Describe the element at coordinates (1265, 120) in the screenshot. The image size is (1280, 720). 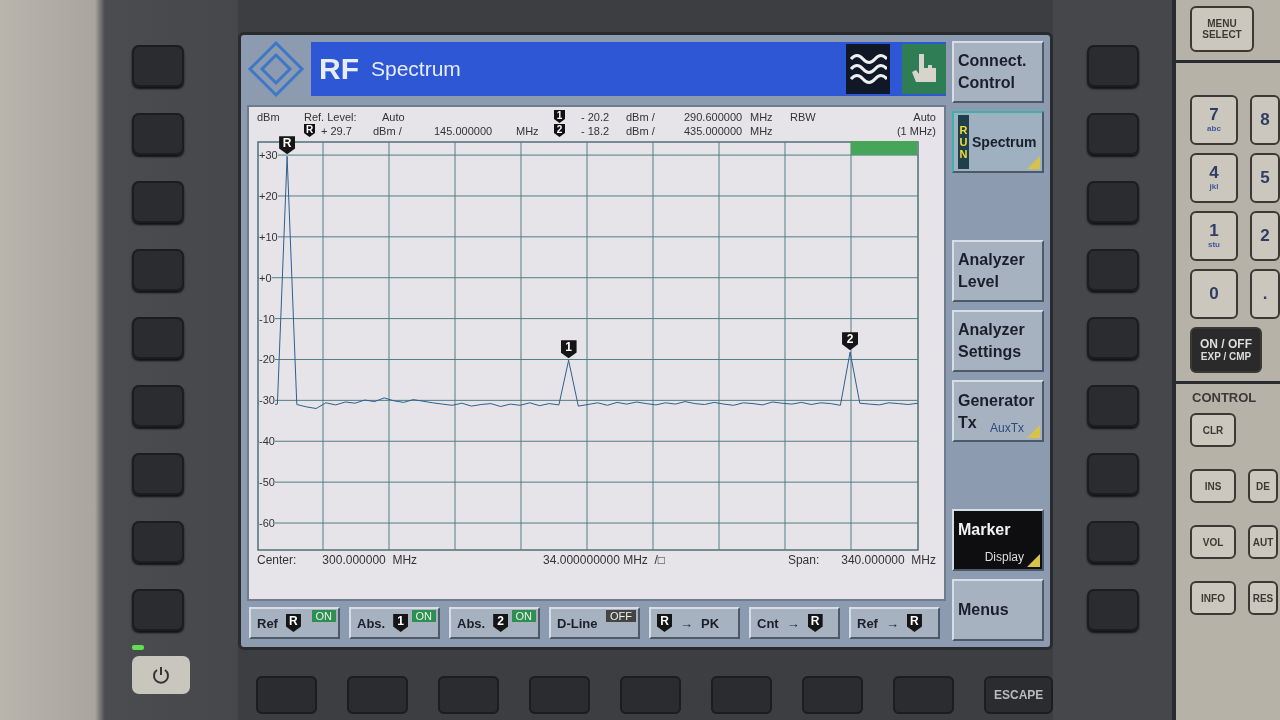
I see `digit-key: 8` at that location.